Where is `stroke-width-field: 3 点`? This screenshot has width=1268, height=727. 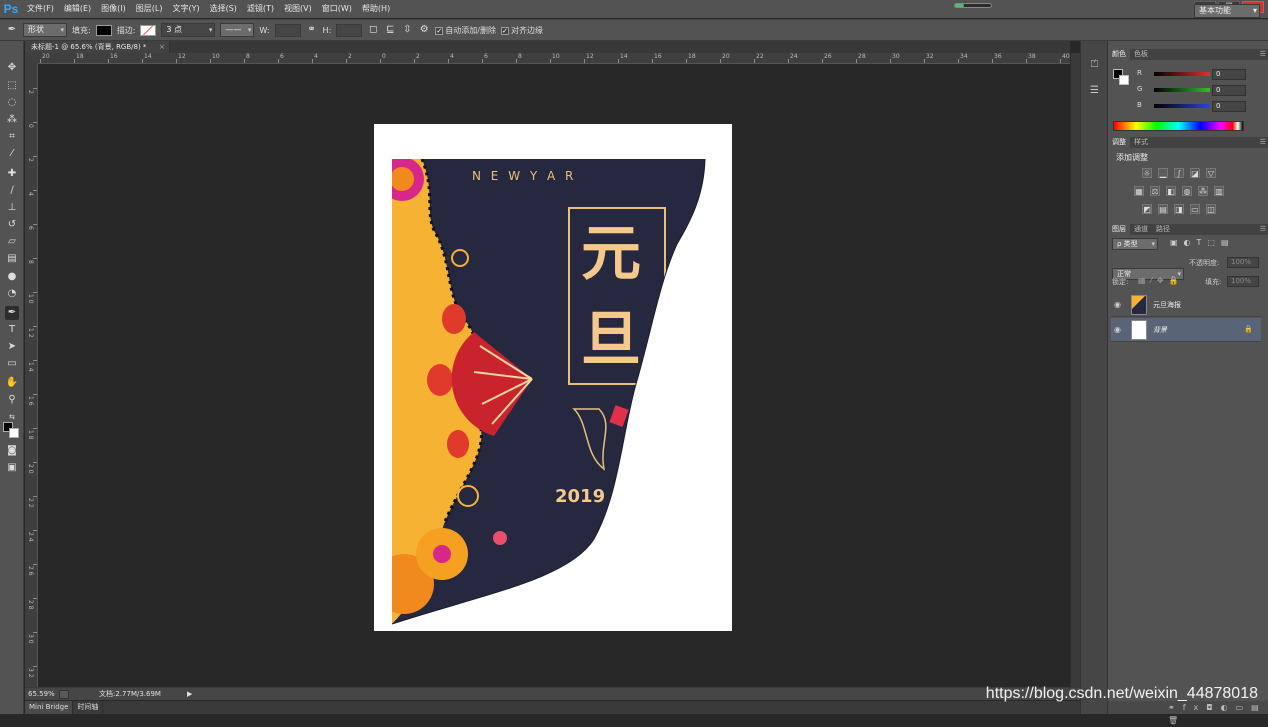
stroke-width-field: 3 点 is located at coordinates (188, 30).